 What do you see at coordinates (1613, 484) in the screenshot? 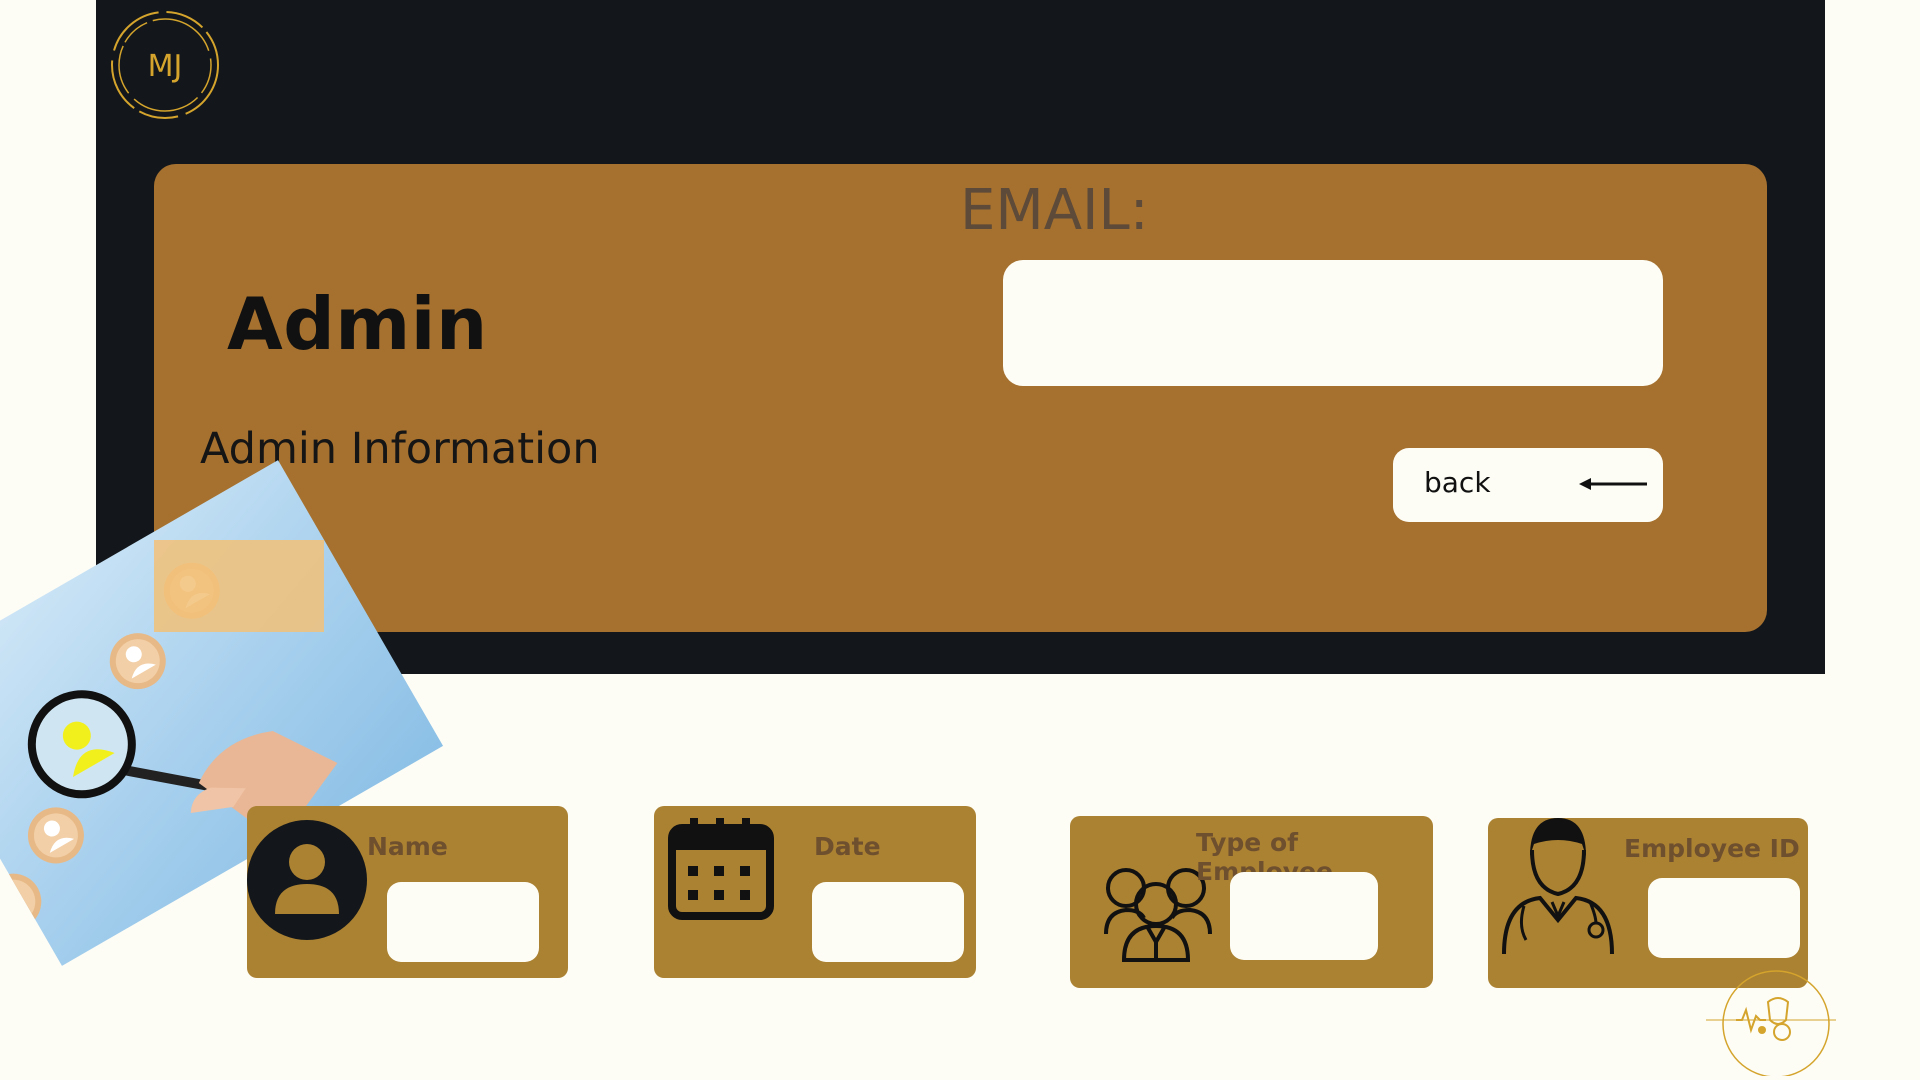
I see `arrow-left-icon` at bounding box center [1613, 484].